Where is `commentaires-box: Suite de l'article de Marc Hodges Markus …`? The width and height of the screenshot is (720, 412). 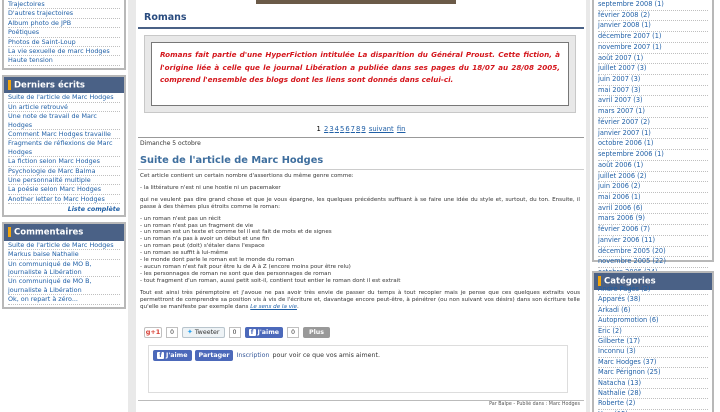 commentaires-box: Suite de l'article de Marc Hodges Markus … is located at coordinates (64, 274).